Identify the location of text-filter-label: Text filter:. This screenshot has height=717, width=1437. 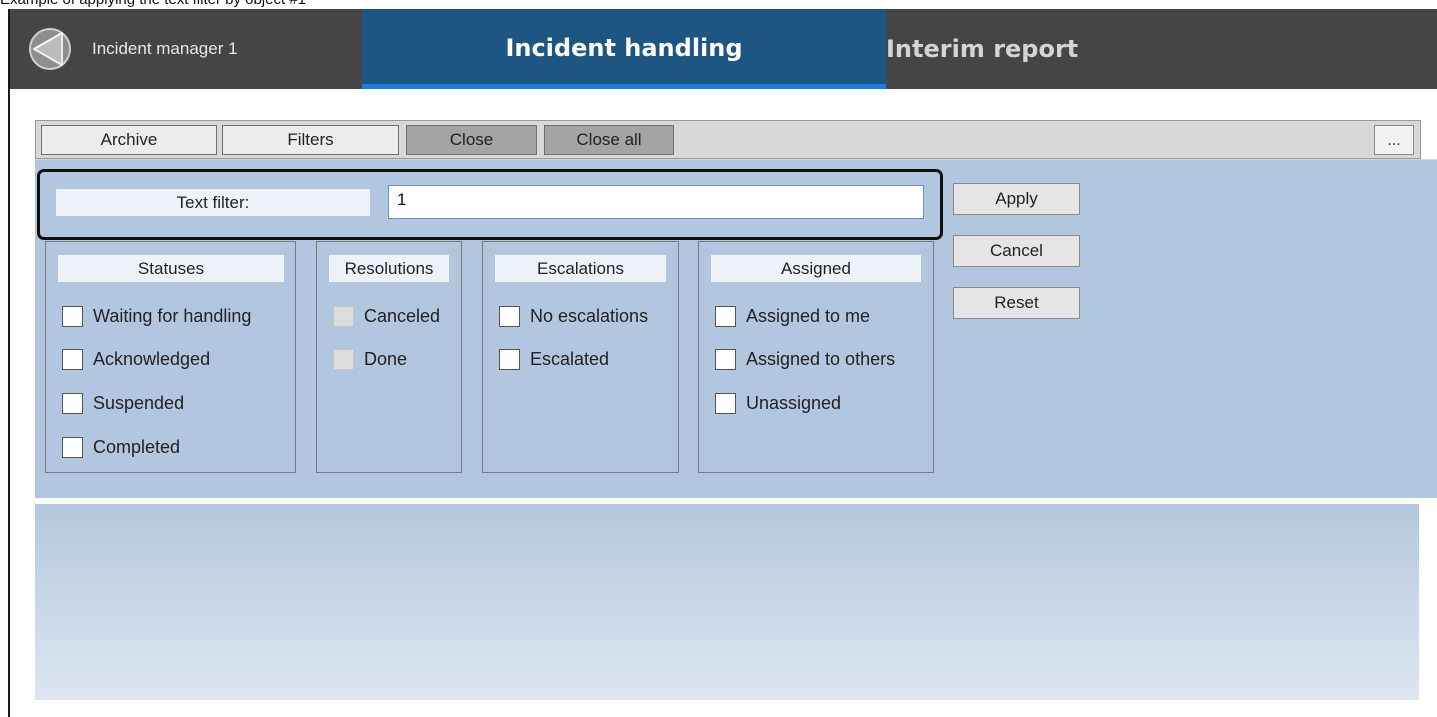
(213, 202).